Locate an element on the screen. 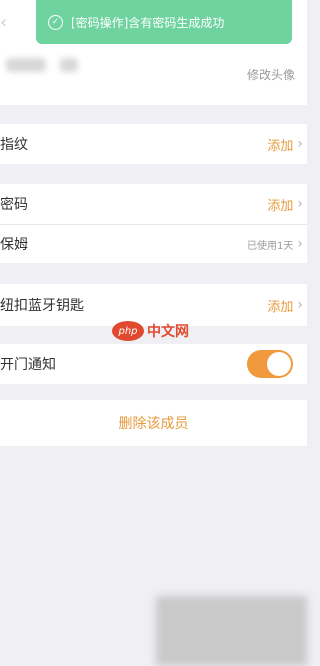 The image size is (320, 666). nanny-status: 已使用1天 is located at coordinates (270, 246).